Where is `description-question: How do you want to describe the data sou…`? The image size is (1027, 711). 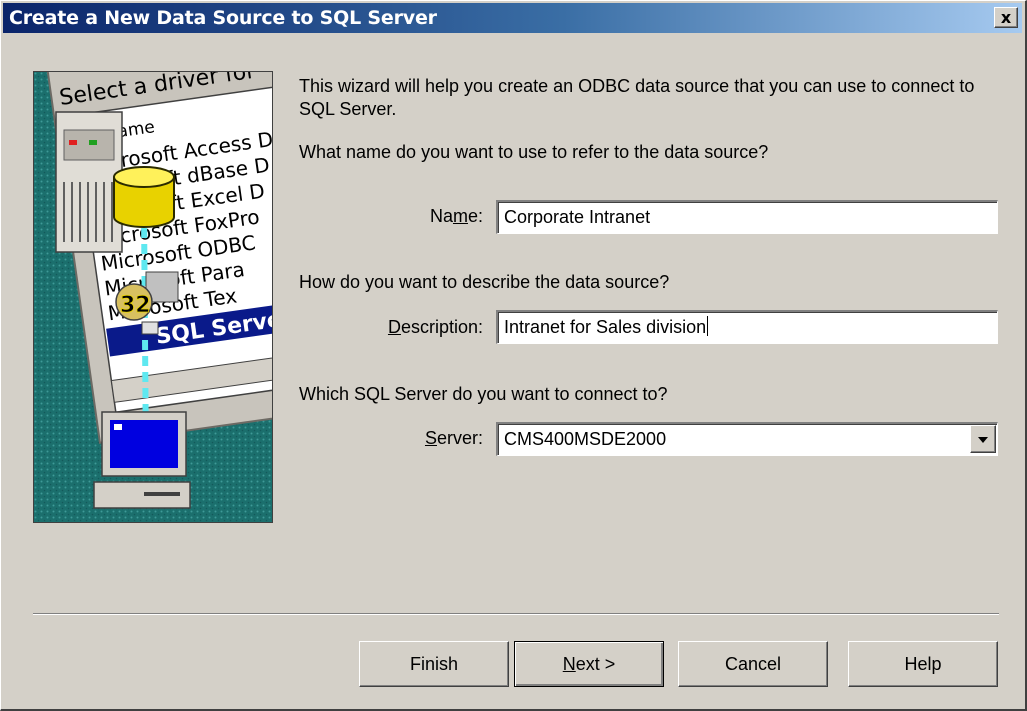 description-question: How do you want to describe the data sou… is located at coordinates (484, 282).